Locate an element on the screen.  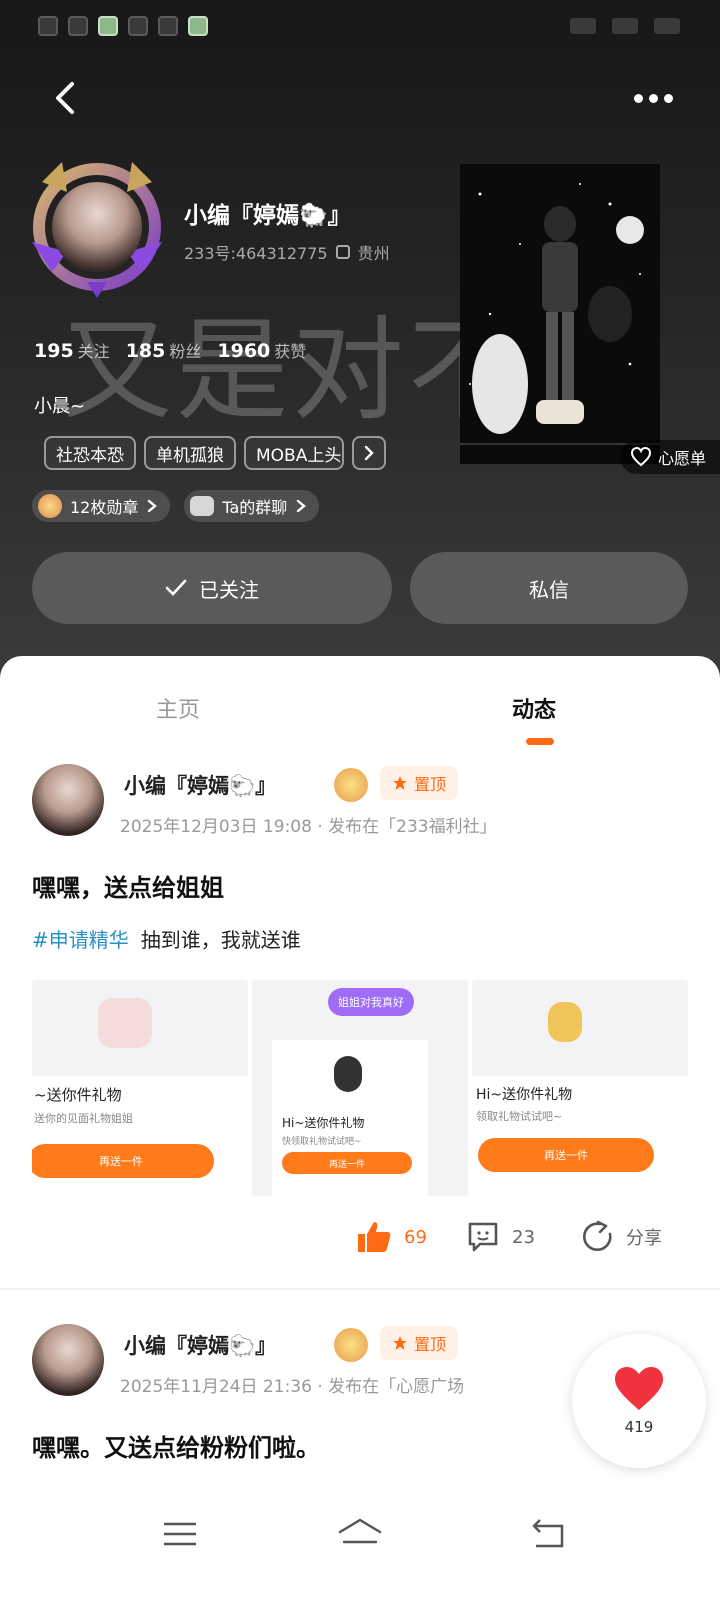
avatar-character-image is located at coordinates (560, 314).